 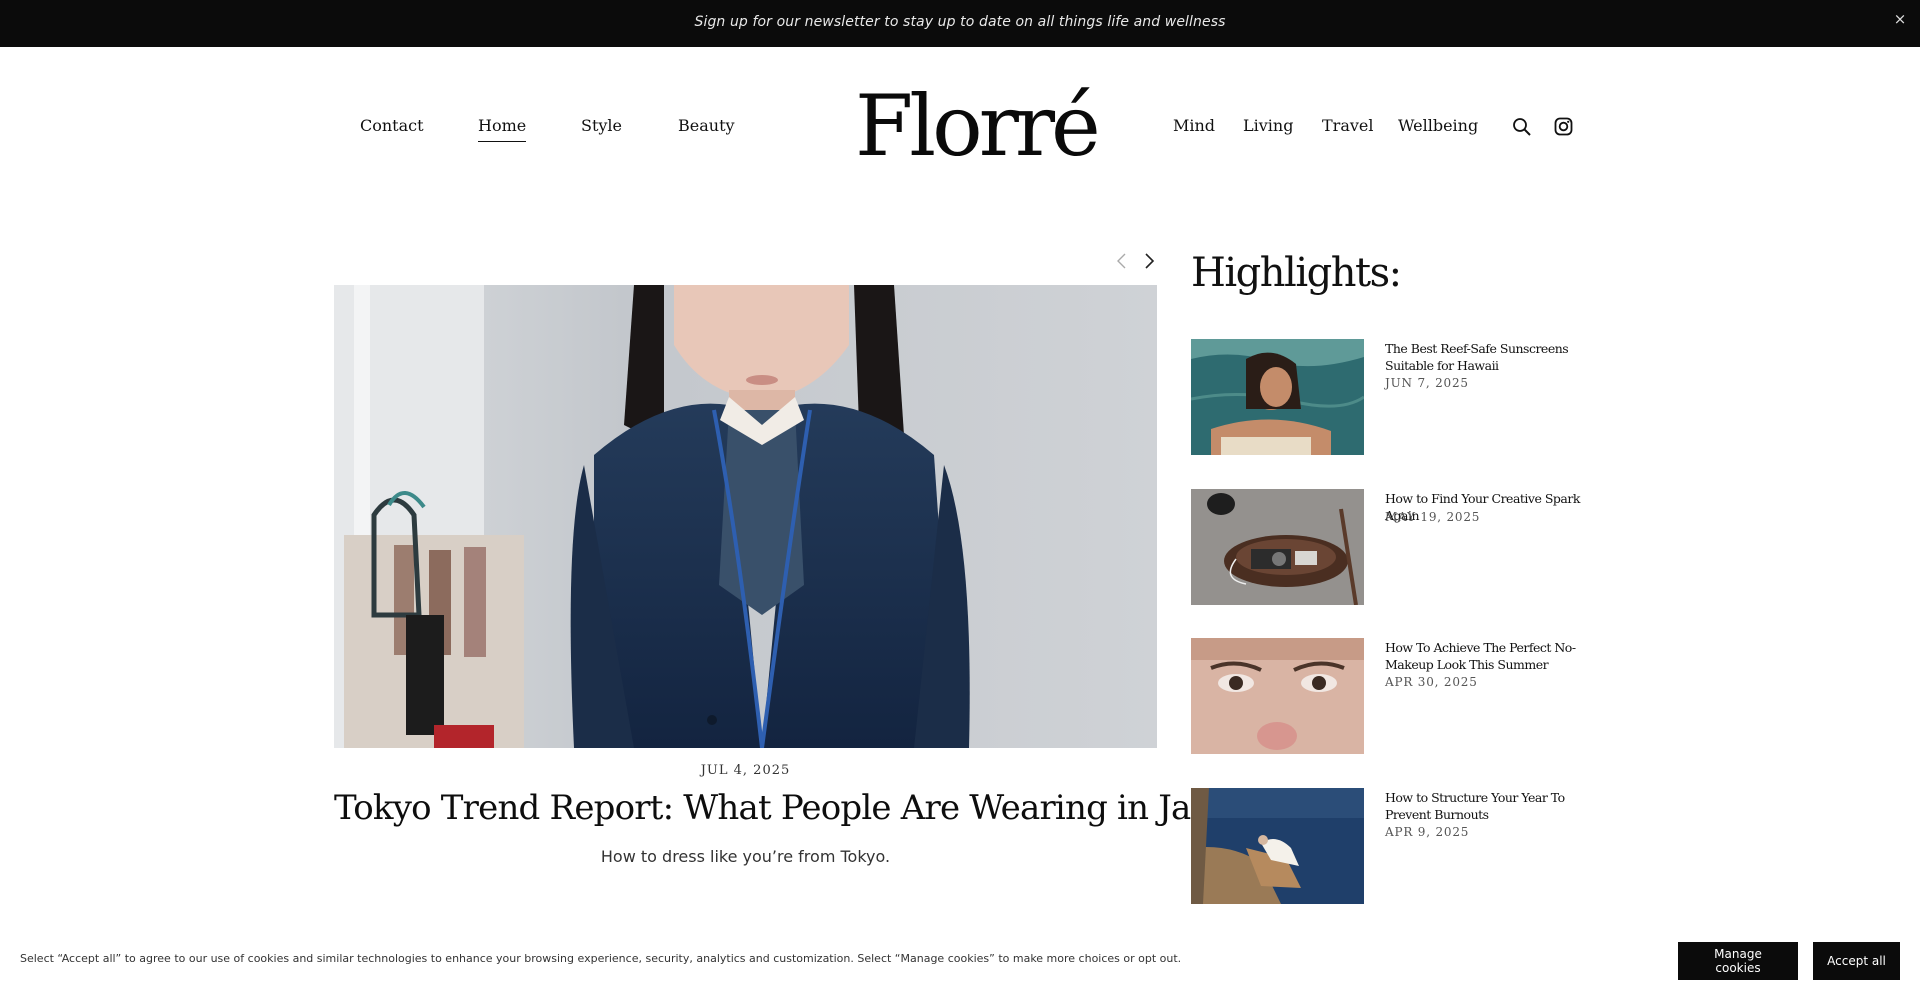 I want to click on highlight-date: JUN 7, 2025, so click(x=1427, y=383).